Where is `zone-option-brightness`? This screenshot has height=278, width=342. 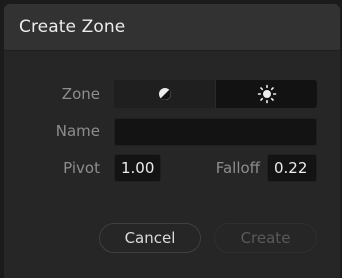 zone-option-brightness is located at coordinates (266, 94).